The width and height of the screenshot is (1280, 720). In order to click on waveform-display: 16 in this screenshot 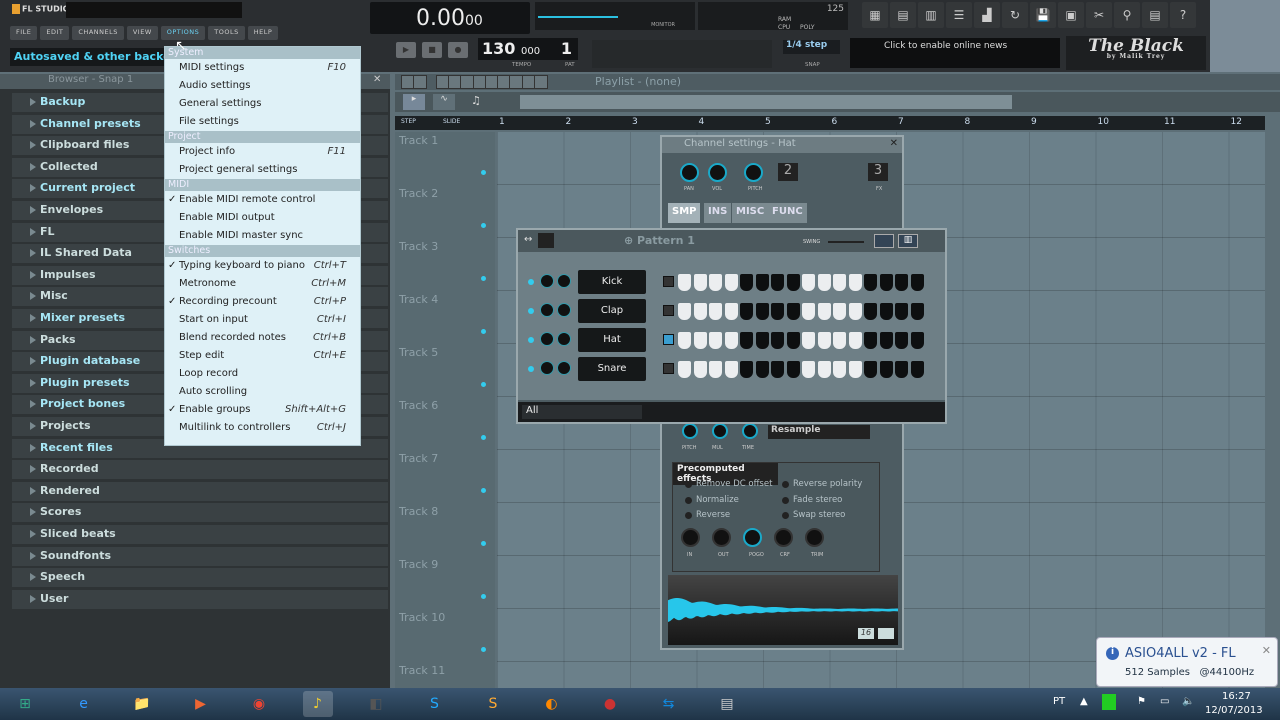, I will do `click(783, 610)`.